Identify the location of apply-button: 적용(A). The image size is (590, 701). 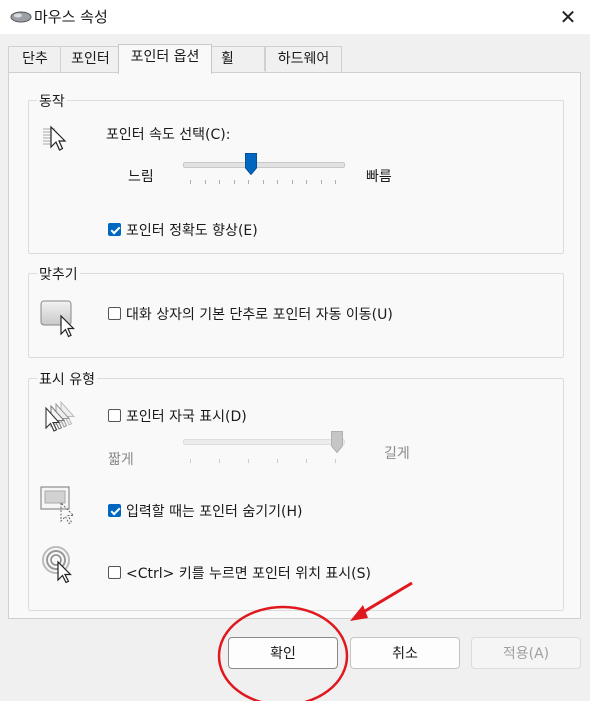
(526, 653).